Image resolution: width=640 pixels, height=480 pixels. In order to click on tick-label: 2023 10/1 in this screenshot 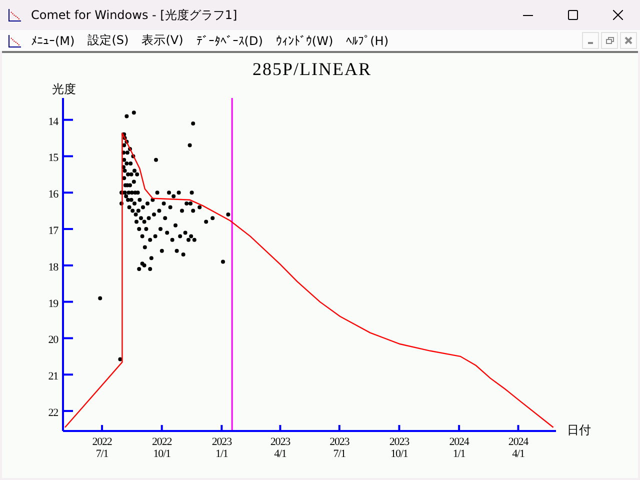, I will do `click(399, 448)`.